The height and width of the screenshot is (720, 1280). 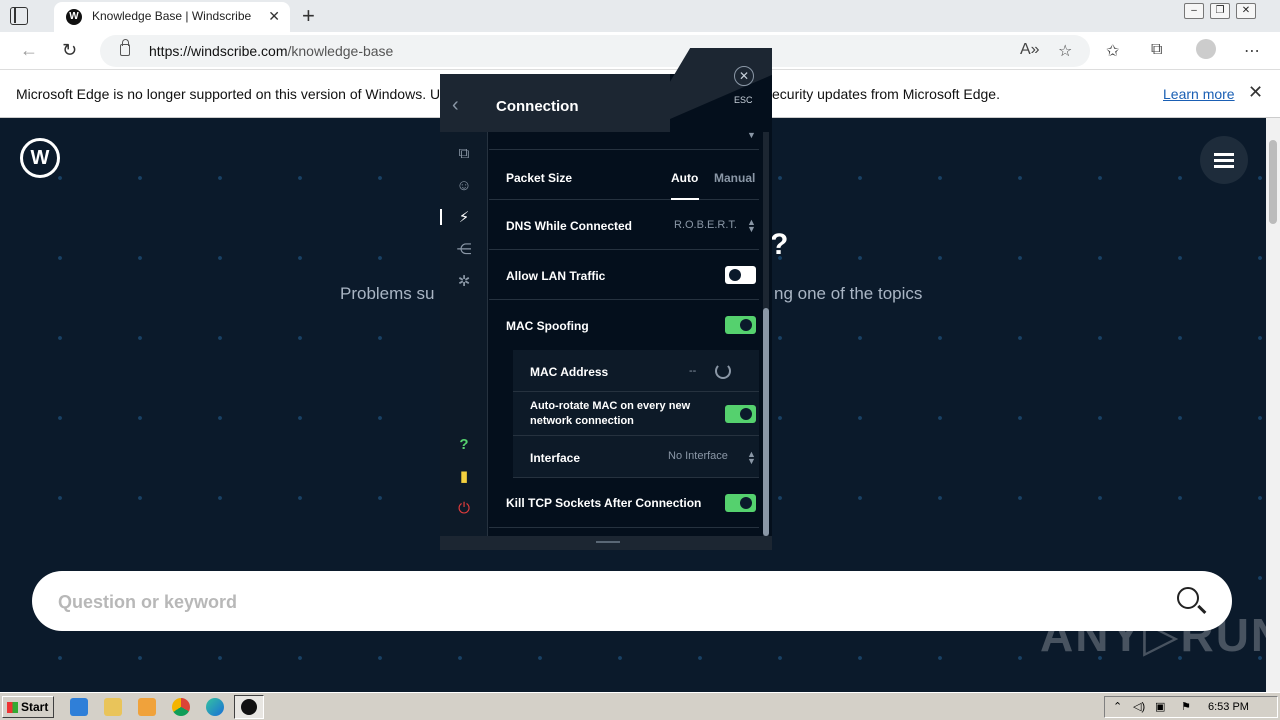 What do you see at coordinates (723, 371) in the screenshot?
I see `refresh-mac-icon` at bounding box center [723, 371].